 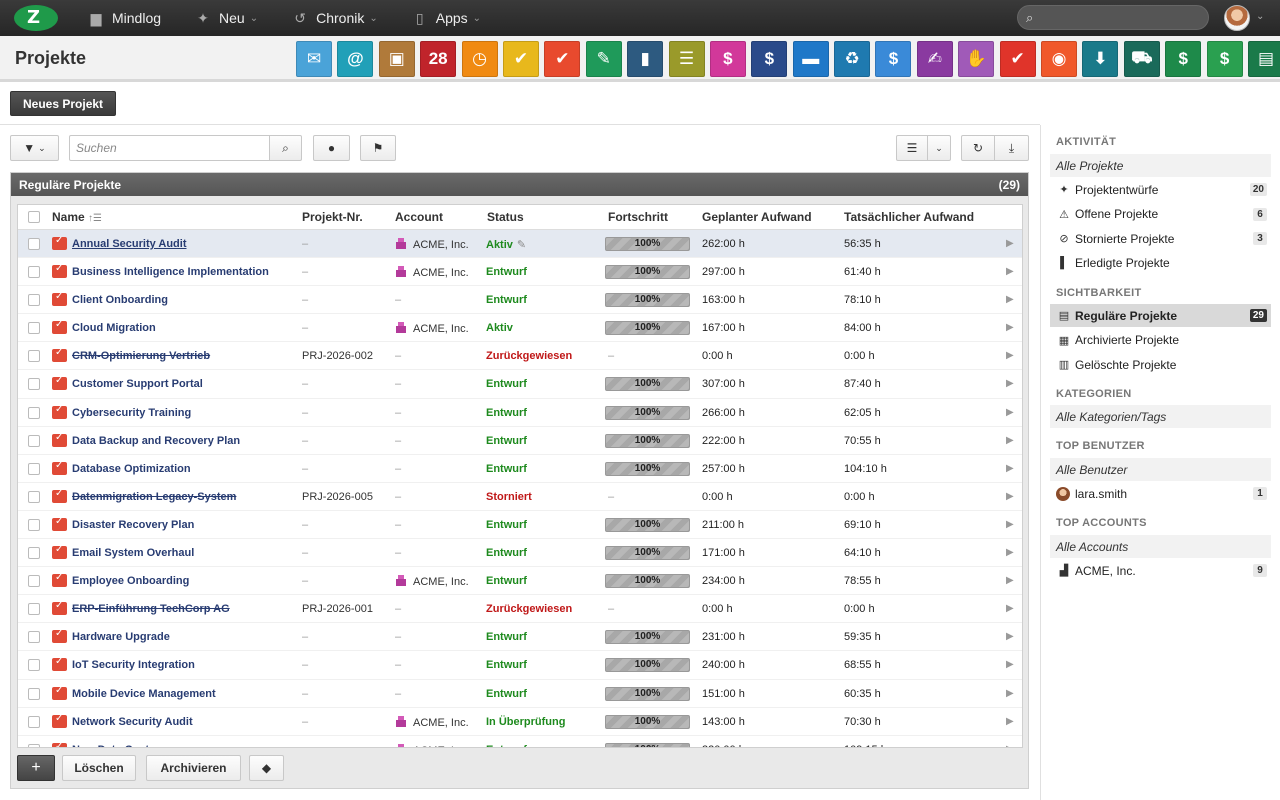 I want to click on handshake-icon: ✋, so click(x=976, y=59).